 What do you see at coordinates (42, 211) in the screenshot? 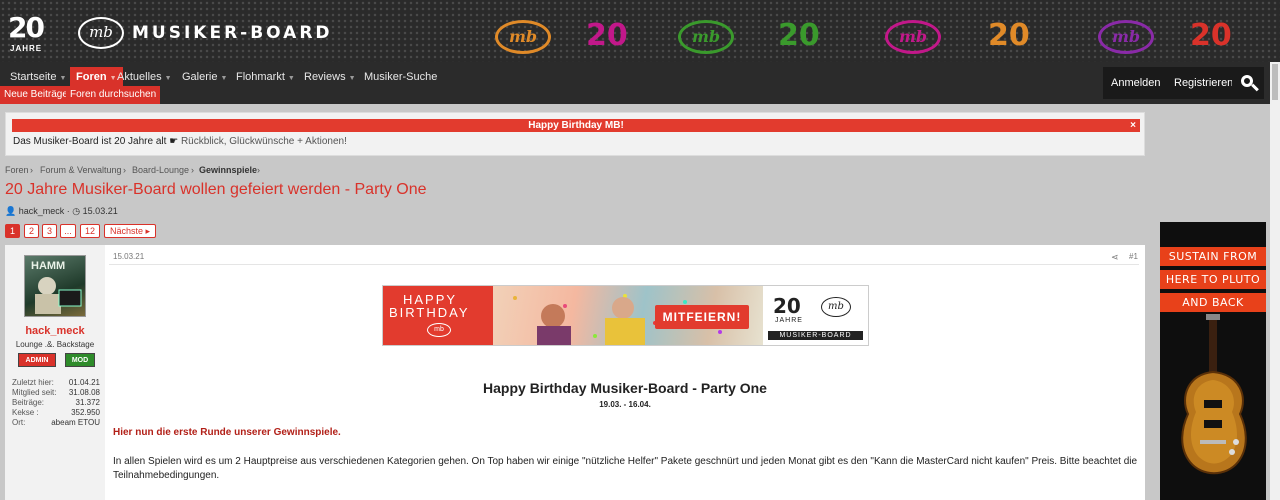
I see `thread-author: hack_meck` at bounding box center [42, 211].